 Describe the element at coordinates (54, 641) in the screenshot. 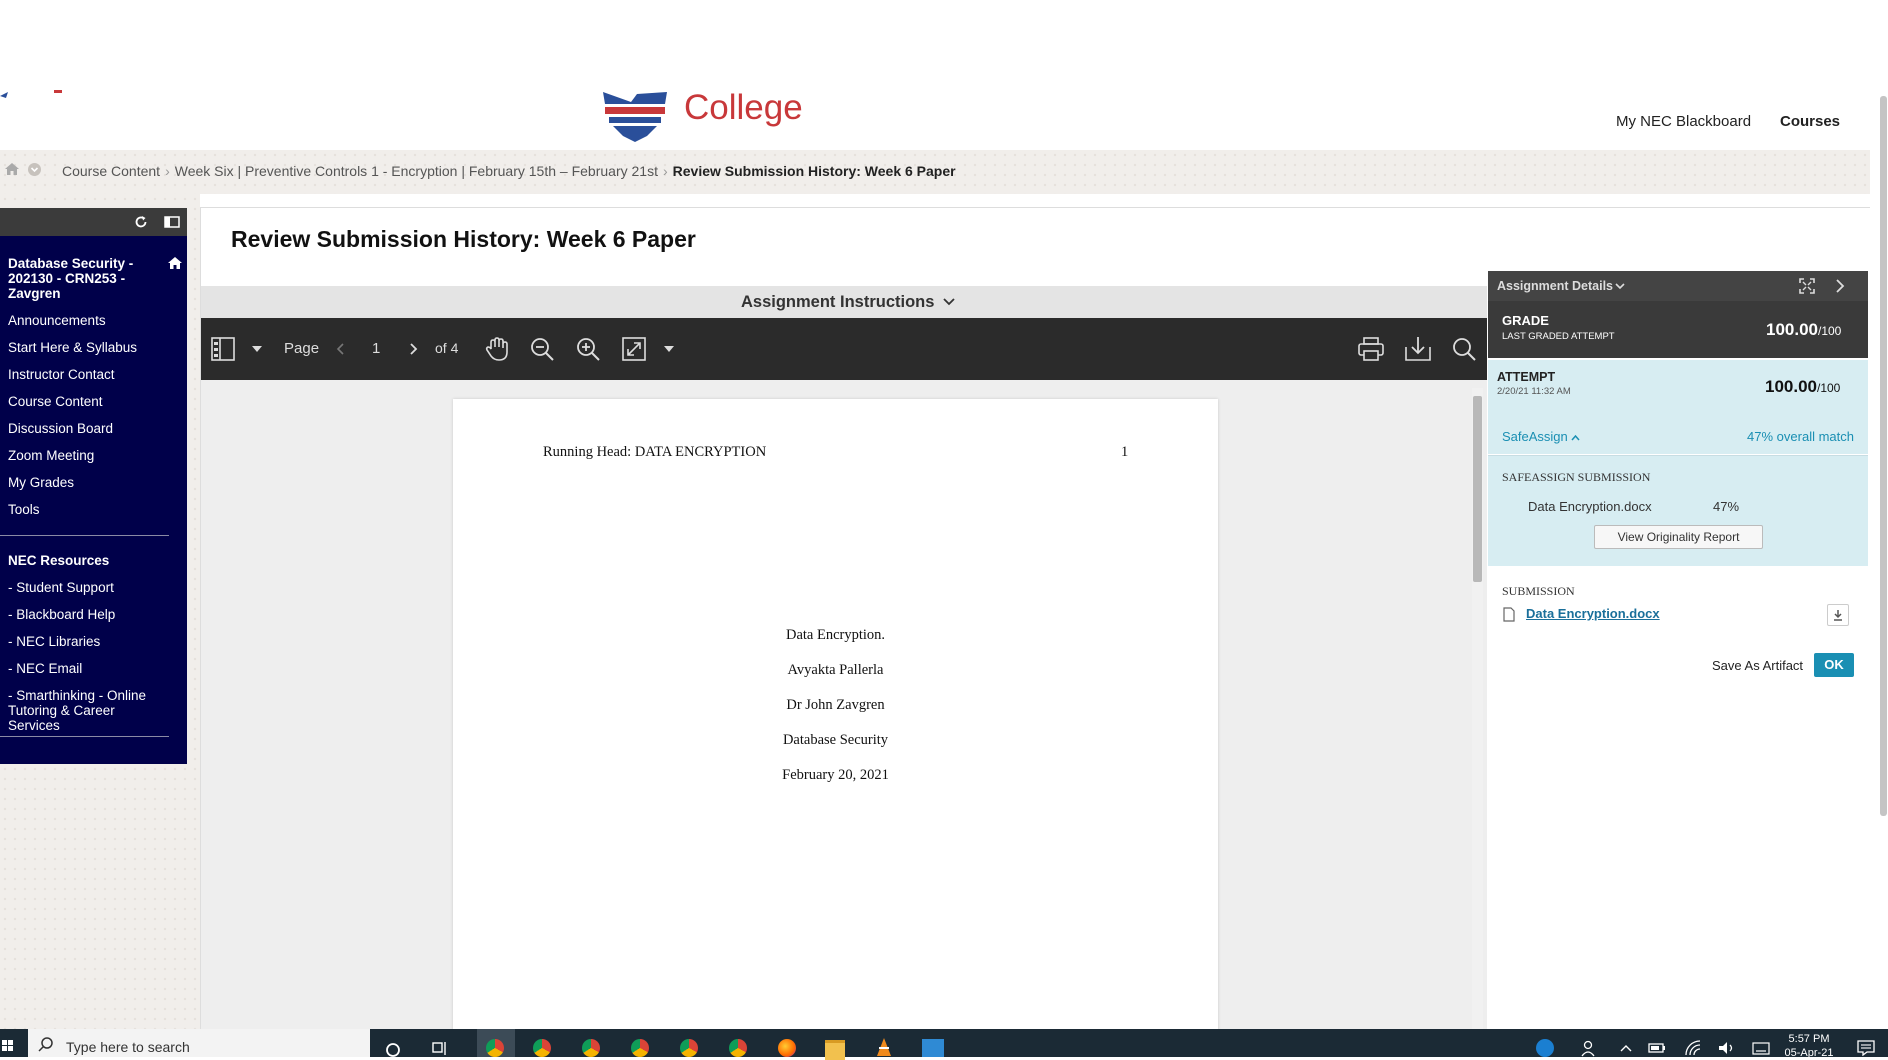

I see `menu-nec-libraries: - NEC Libraries` at that location.